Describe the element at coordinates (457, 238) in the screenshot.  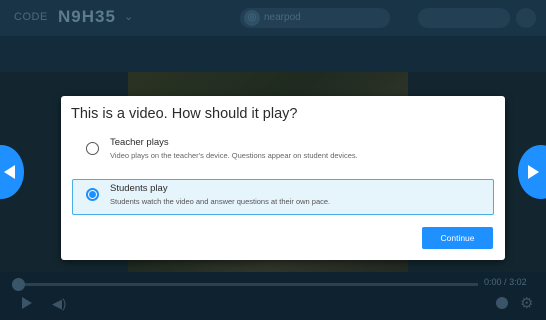
I see `continue-button: Continue` at that location.